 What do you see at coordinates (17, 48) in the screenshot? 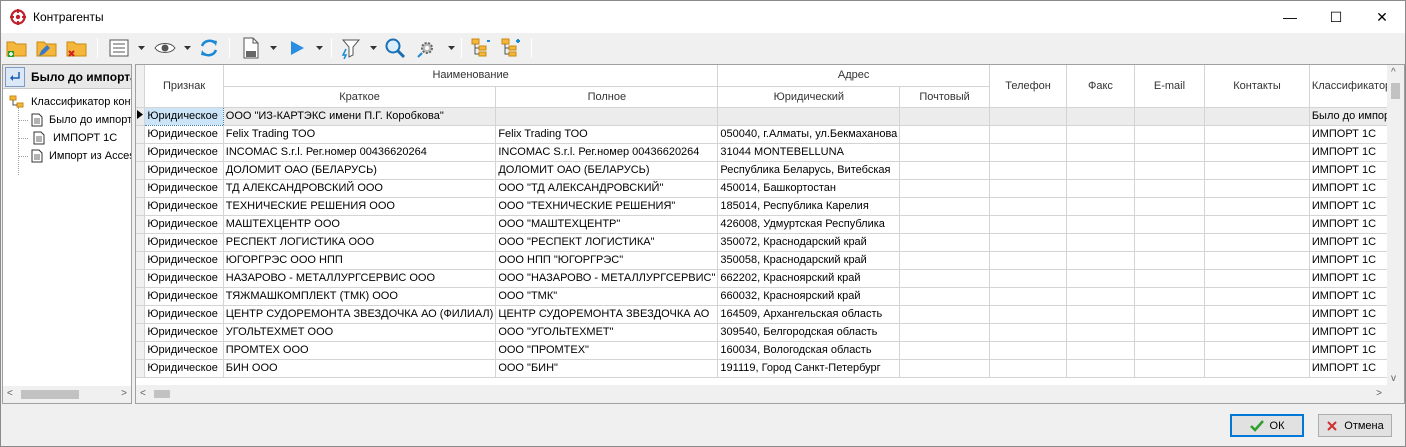
I see `folder-add-icon` at bounding box center [17, 48].